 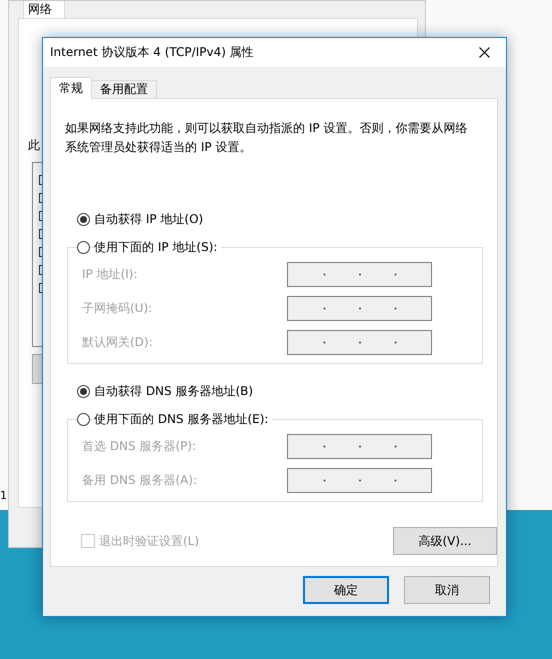 I want to click on dialog-button: 确定, so click(x=346, y=590).